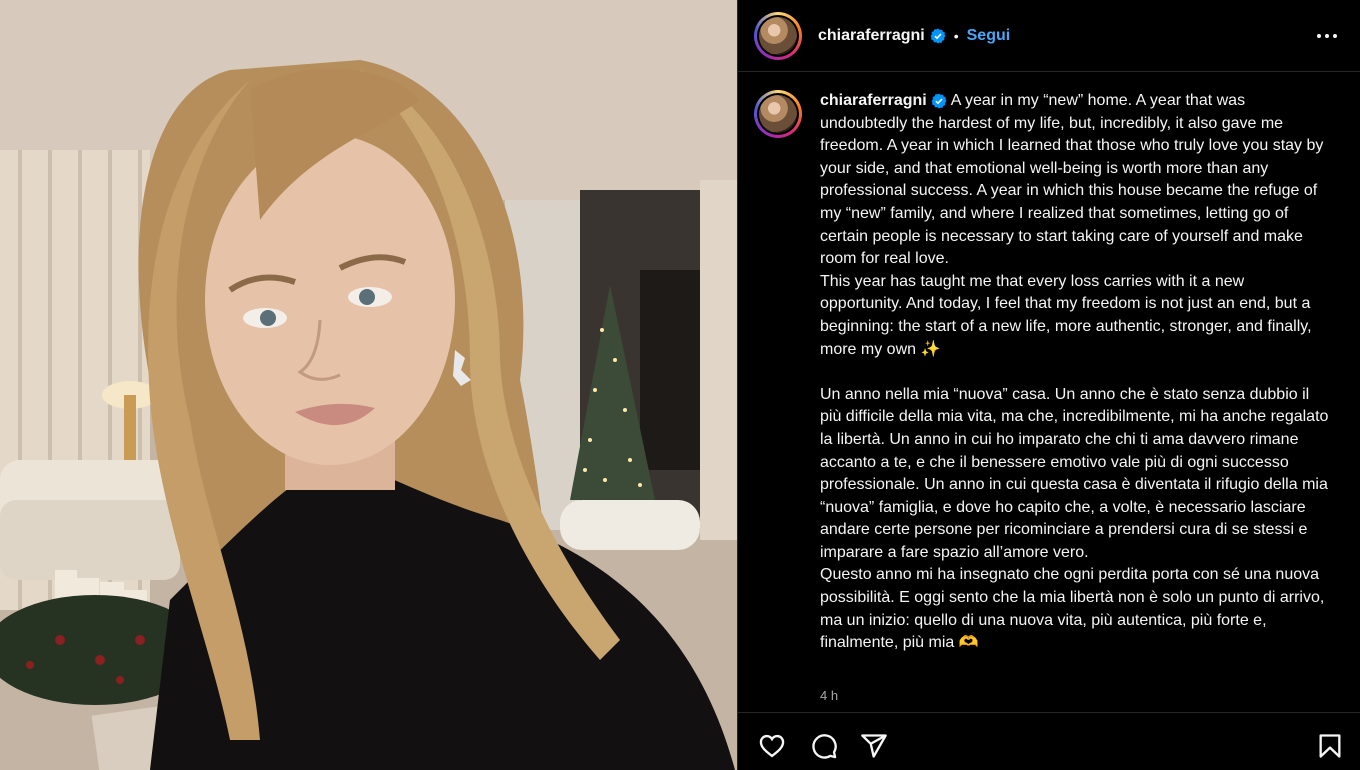  Describe the element at coordinates (1330, 746) in the screenshot. I see `bookmark-icon` at that location.